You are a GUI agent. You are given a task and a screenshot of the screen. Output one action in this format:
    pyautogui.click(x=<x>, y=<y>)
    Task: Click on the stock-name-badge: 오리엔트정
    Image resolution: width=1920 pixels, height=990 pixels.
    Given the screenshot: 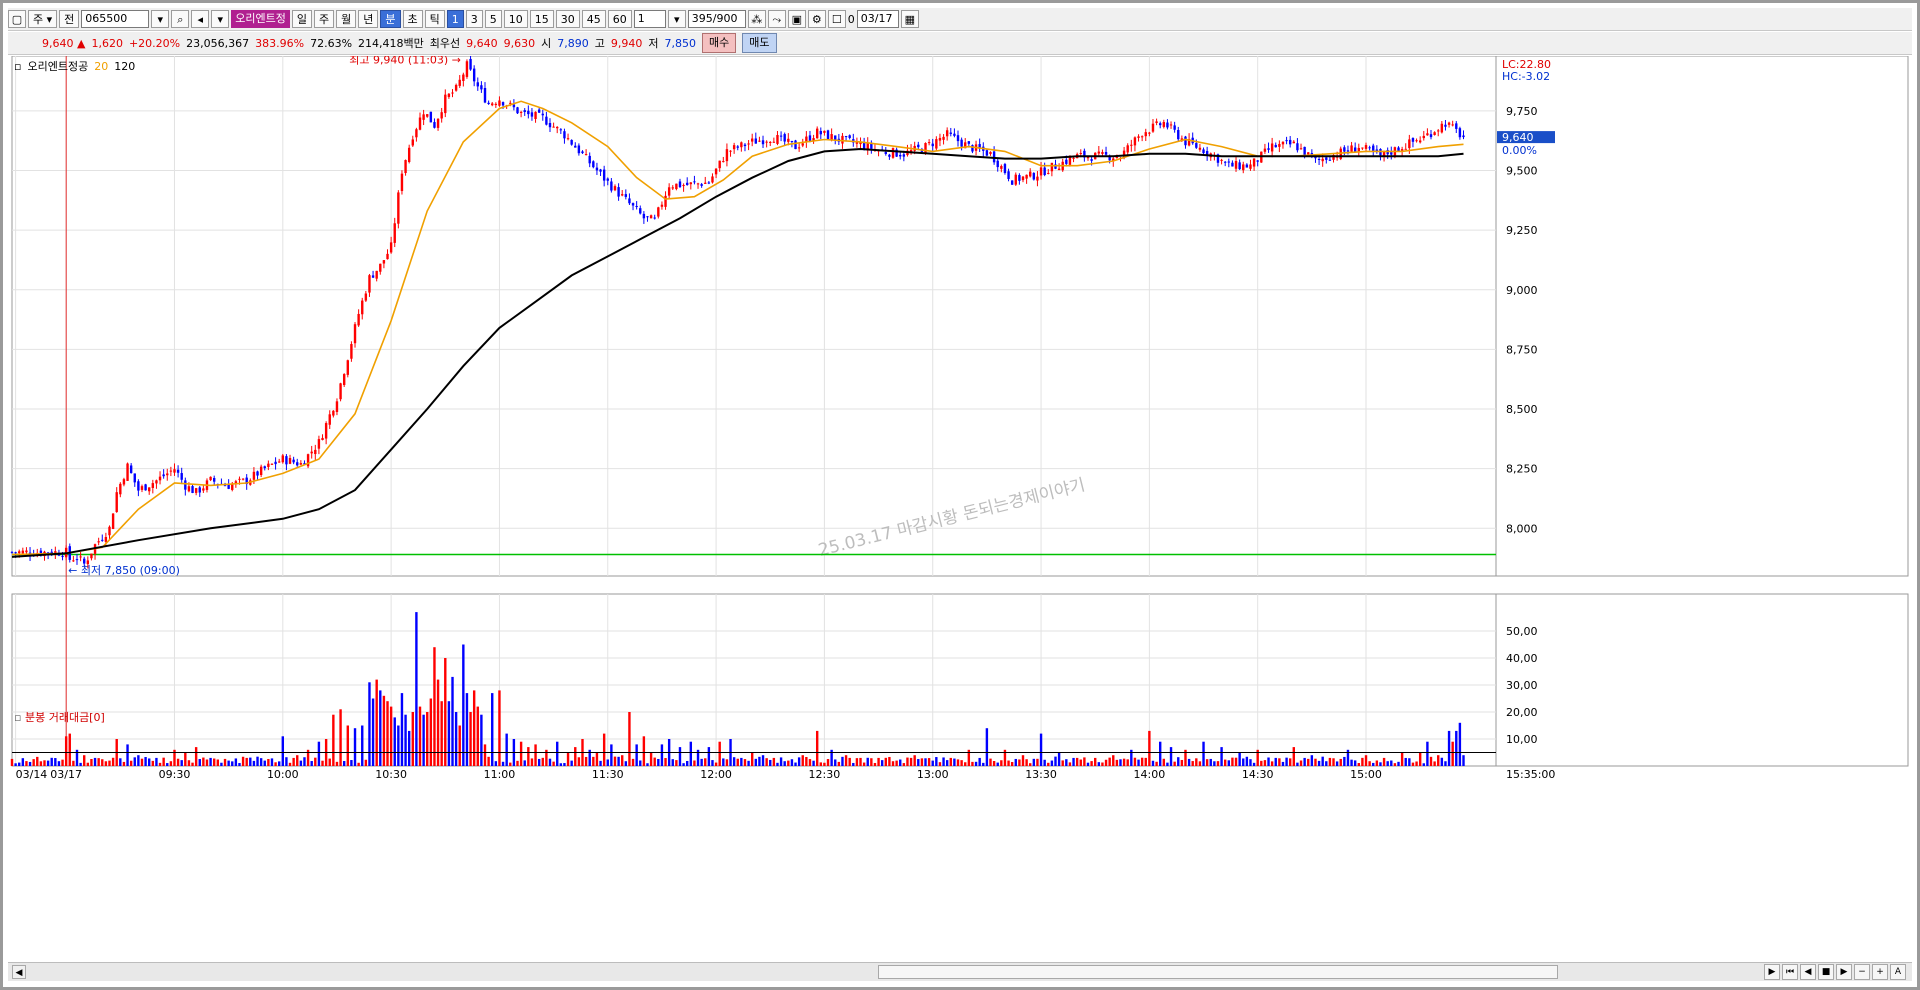 What is the action you would take?
    pyautogui.click(x=260, y=19)
    